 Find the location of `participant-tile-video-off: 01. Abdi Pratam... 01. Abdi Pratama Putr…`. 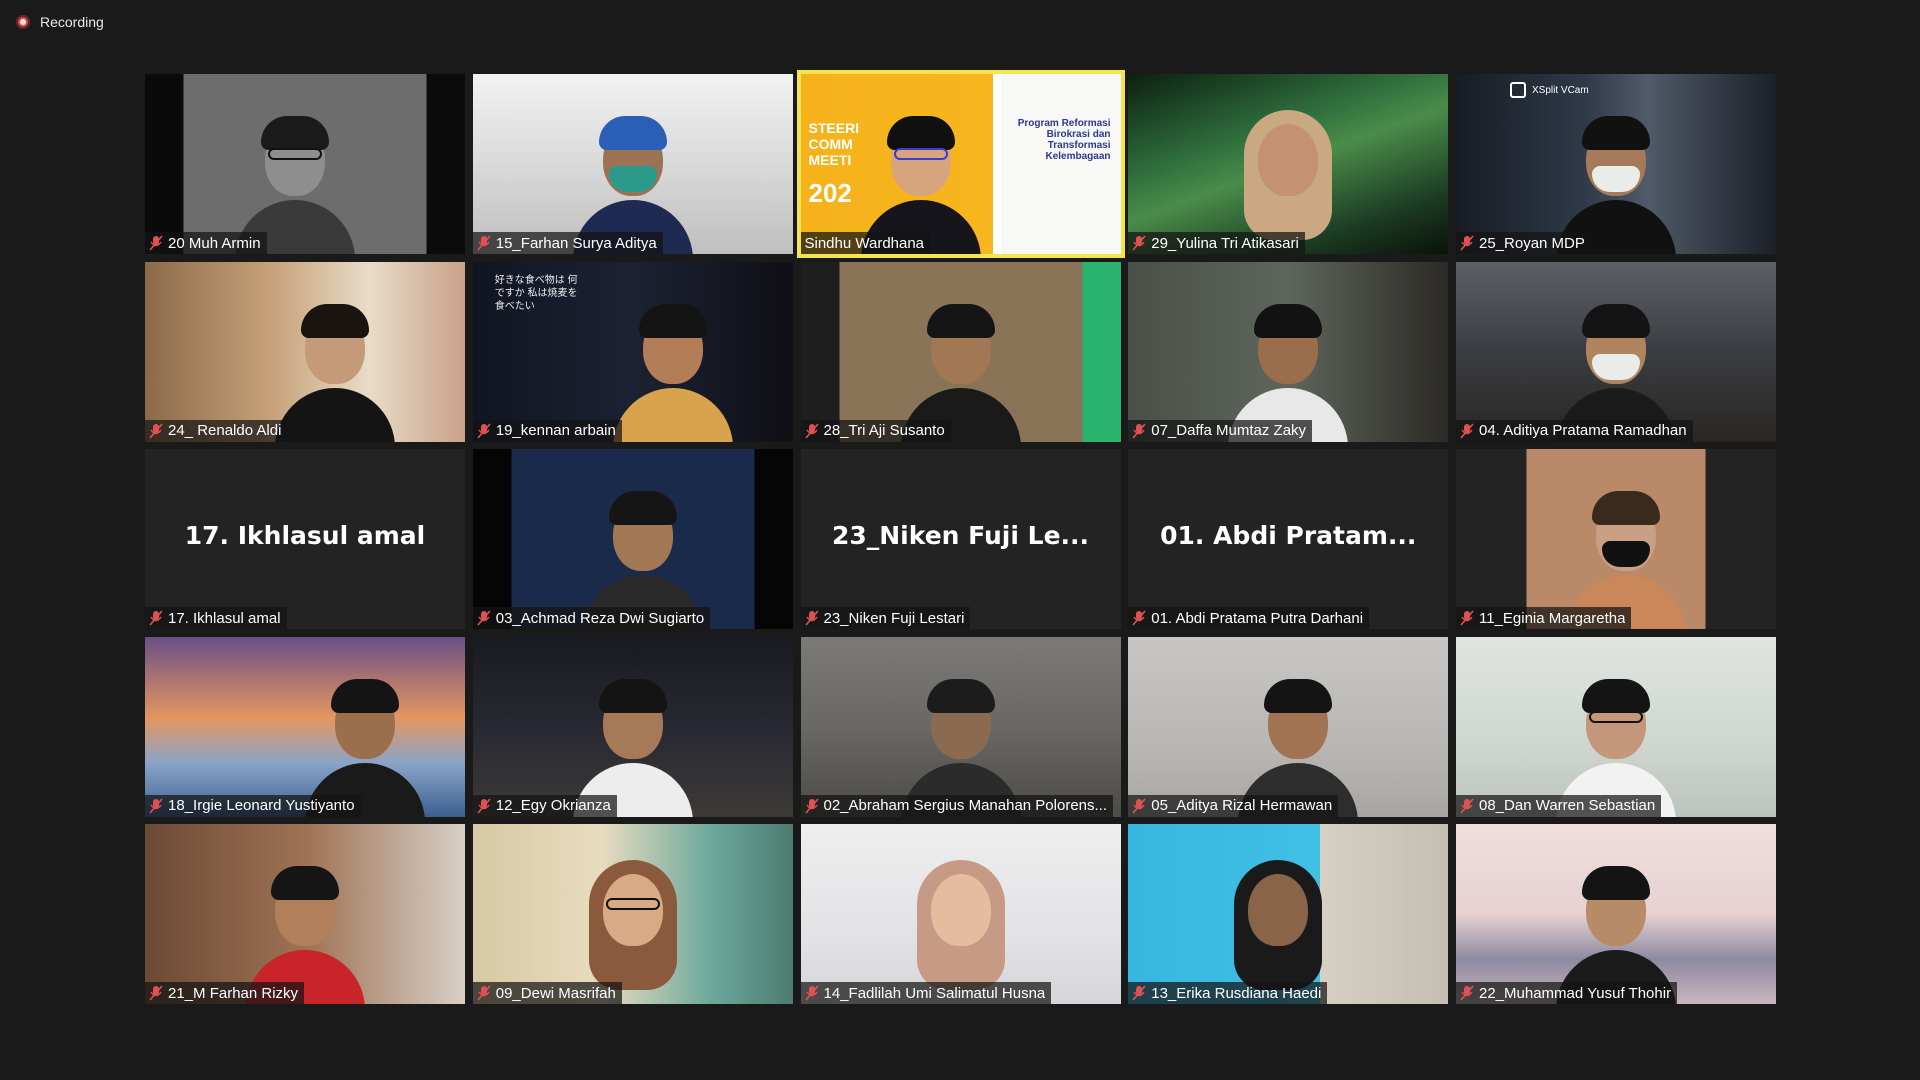

participant-tile-video-off: 01. Abdi Pratam... 01. Abdi Pratama Putr… is located at coordinates (1288, 539).